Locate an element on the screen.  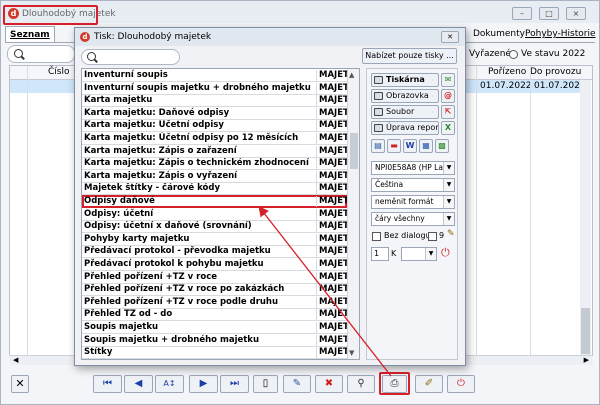
list-item: Soupis majetku MAJETE is located at coordinates (214, 327).